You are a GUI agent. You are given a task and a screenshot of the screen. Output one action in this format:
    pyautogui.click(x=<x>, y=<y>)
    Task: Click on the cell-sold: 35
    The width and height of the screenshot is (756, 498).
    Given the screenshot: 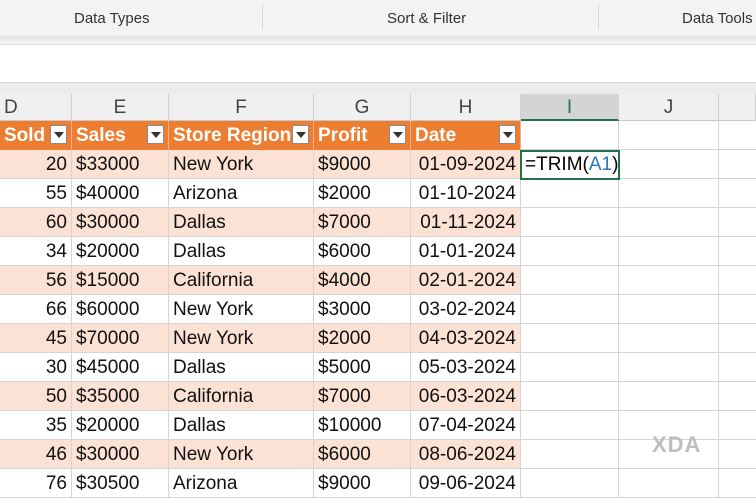 What is the action you would take?
    pyautogui.click(x=36, y=425)
    